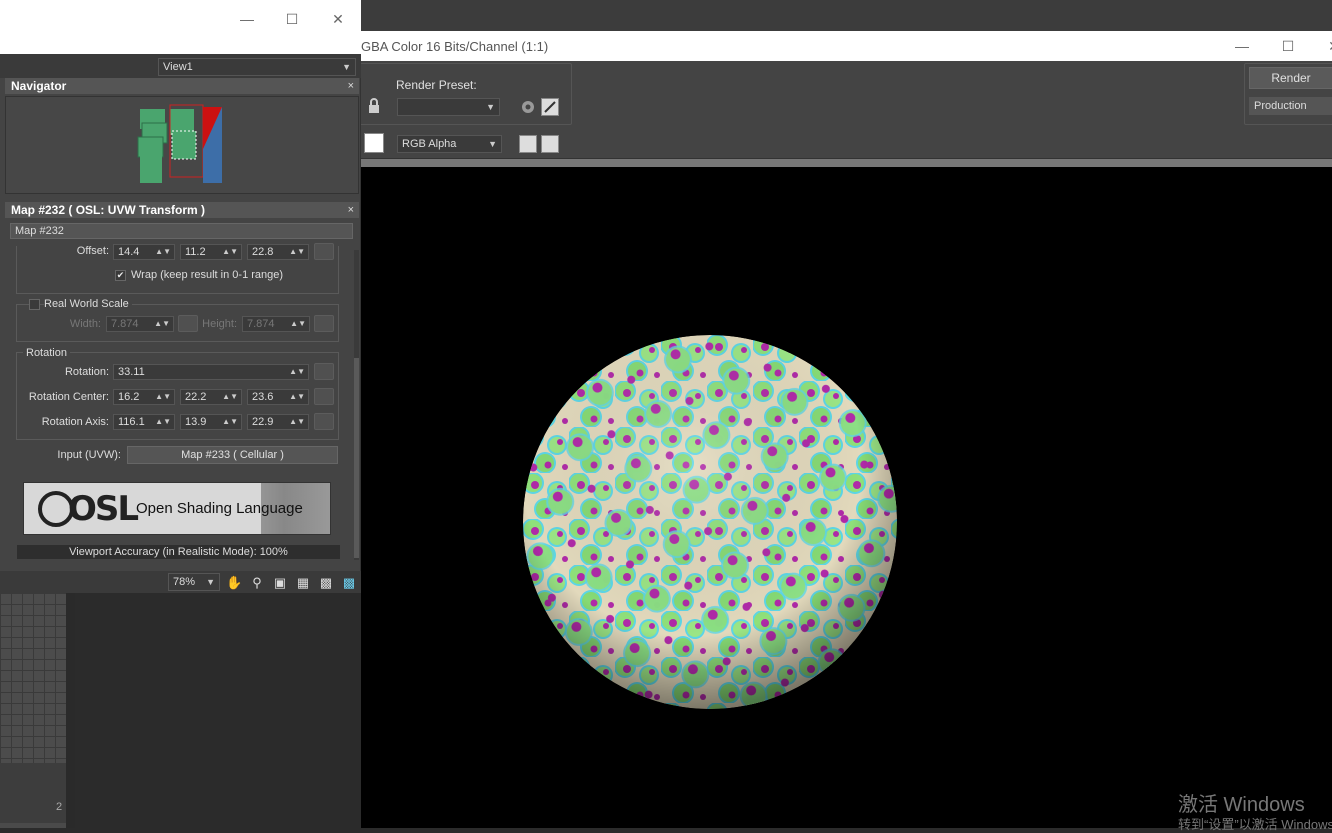 Image resolution: width=1332 pixels, height=833 pixels. Describe the element at coordinates (196, 422) in the screenshot. I see `rotation-axis-y-value: 13.9` at that location.